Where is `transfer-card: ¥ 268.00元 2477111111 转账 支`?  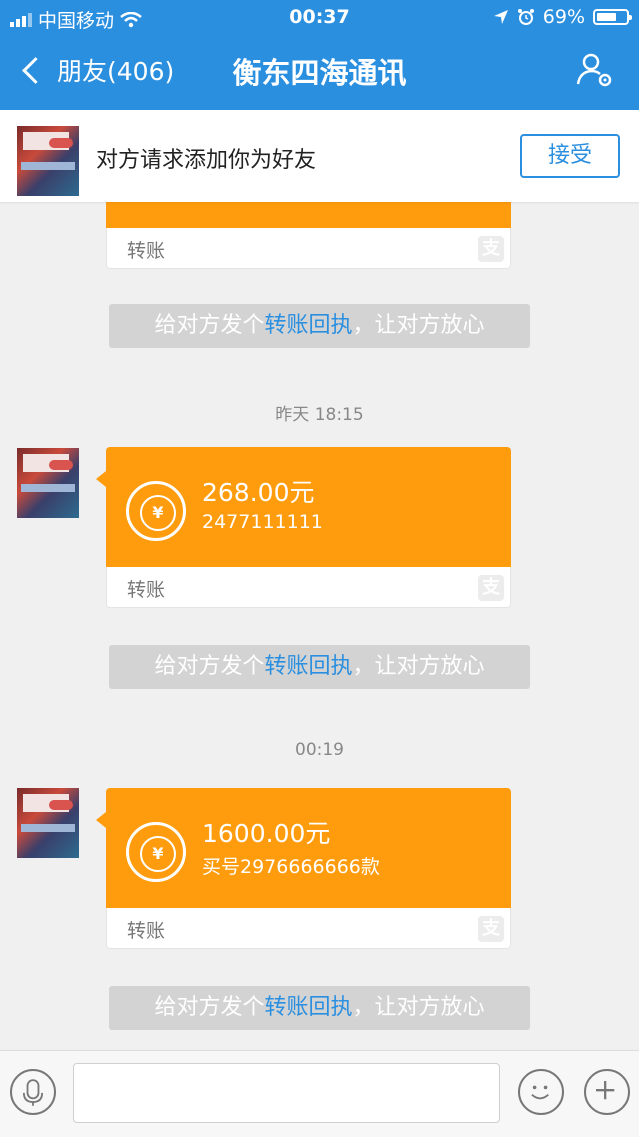 transfer-card: ¥ 268.00元 2477111111 转账 支 is located at coordinates (303, 527).